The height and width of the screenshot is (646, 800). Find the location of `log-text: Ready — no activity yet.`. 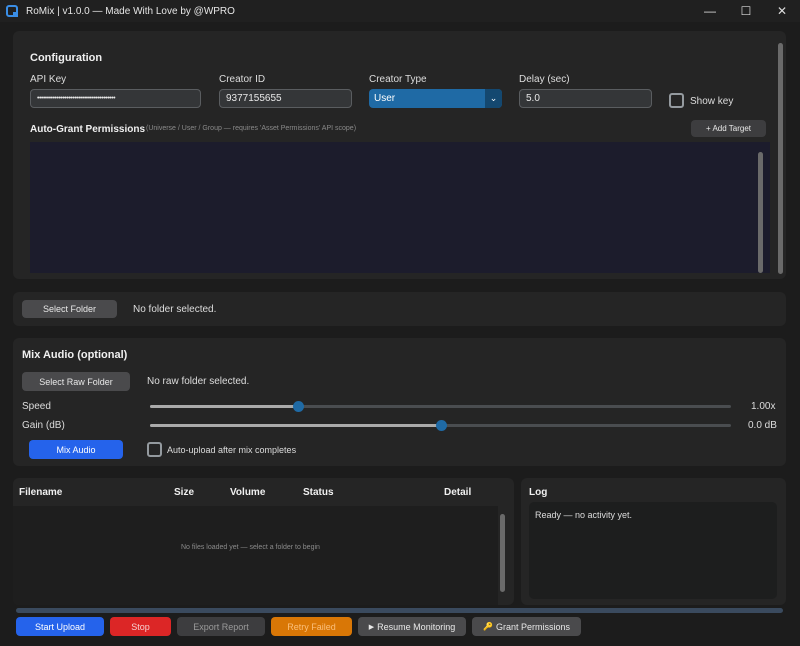

log-text: Ready — no activity yet. is located at coordinates (584, 515).